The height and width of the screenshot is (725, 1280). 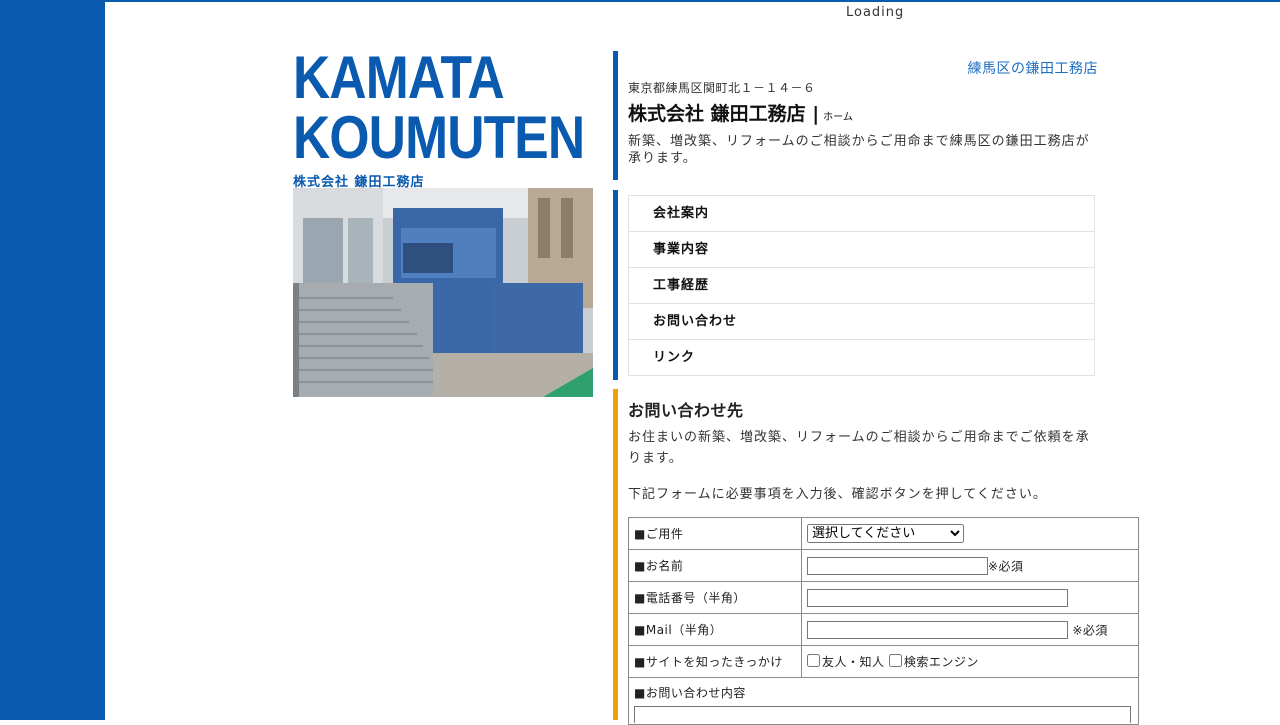 What do you see at coordinates (875, 12) in the screenshot?
I see `loading-indicator: Loading` at bounding box center [875, 12].